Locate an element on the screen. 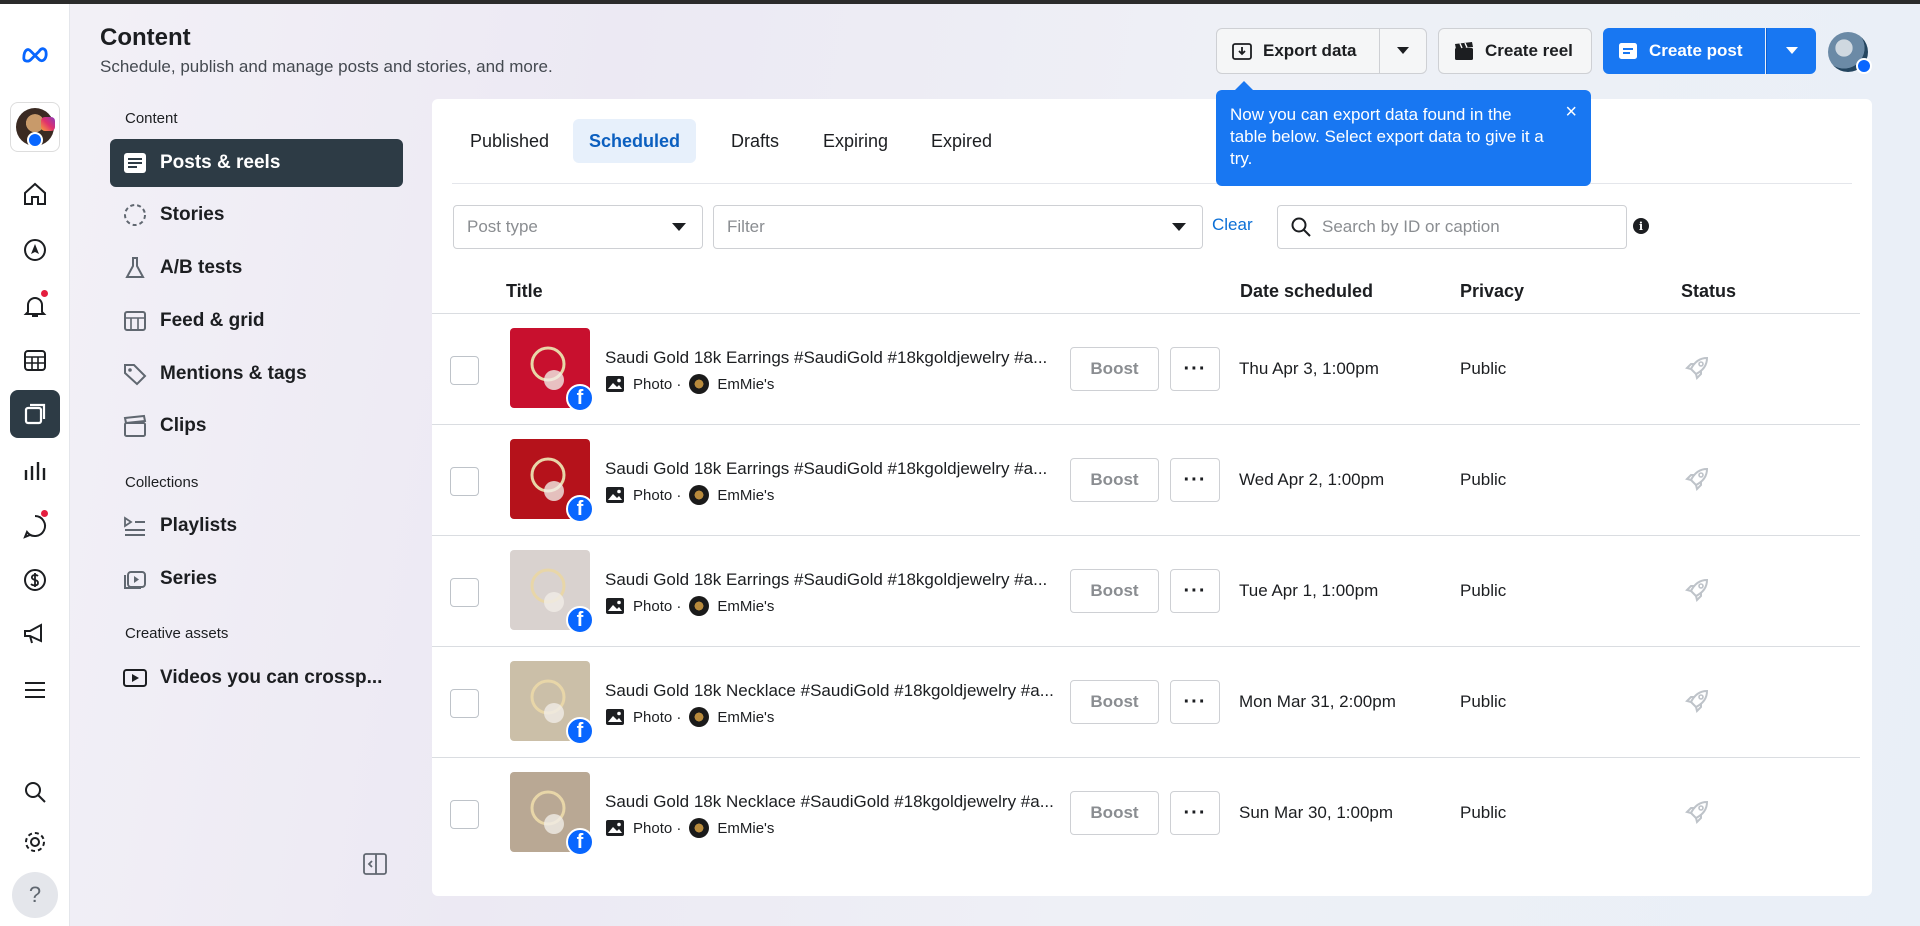  collapse-sidebar-icon is located at coordinates (376, 864).